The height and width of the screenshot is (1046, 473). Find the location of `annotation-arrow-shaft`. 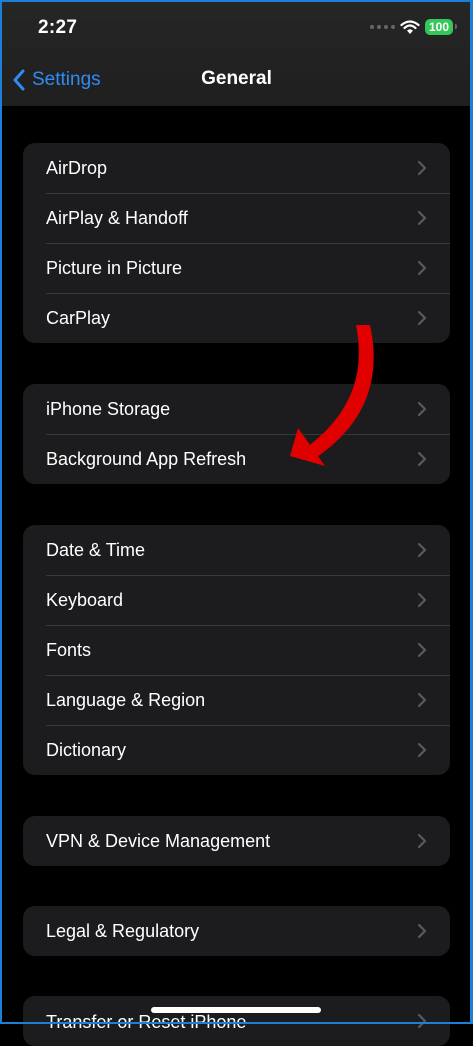

annotation-arrow-shaft is located at coordinates (340, 392).